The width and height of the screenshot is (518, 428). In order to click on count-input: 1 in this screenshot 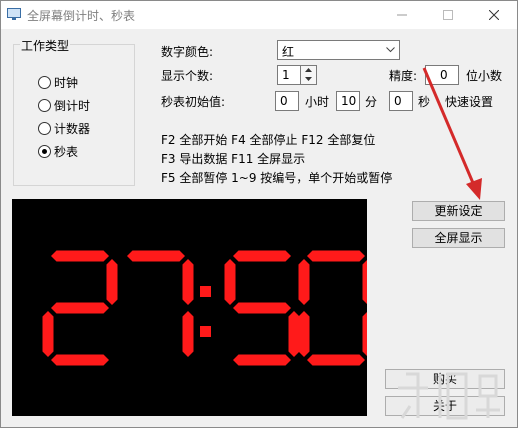, I will do `click(289, 75)`.